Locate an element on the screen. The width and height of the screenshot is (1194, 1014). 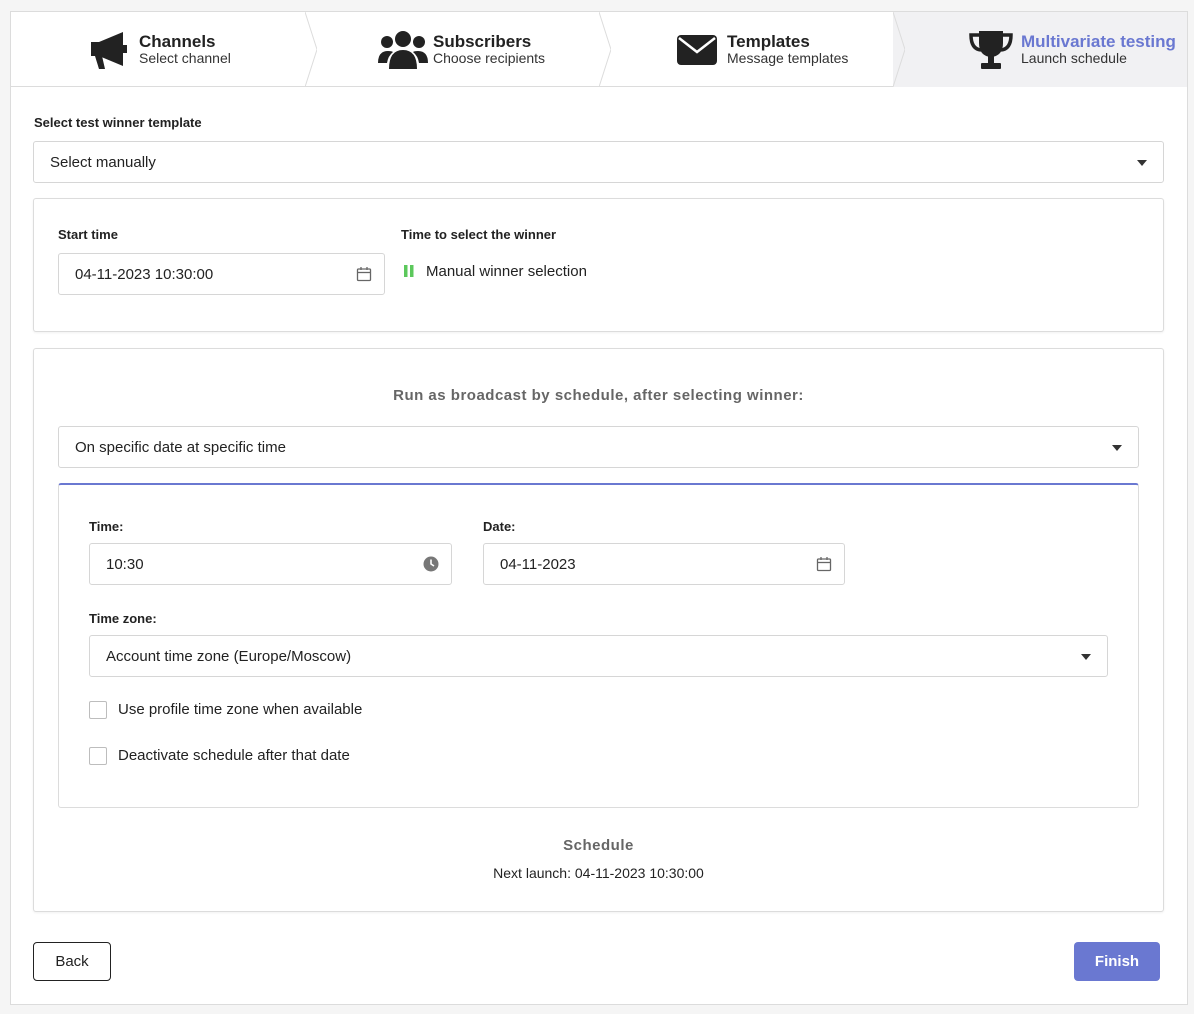
step-title: Channels is located at coordinates (177, 41).